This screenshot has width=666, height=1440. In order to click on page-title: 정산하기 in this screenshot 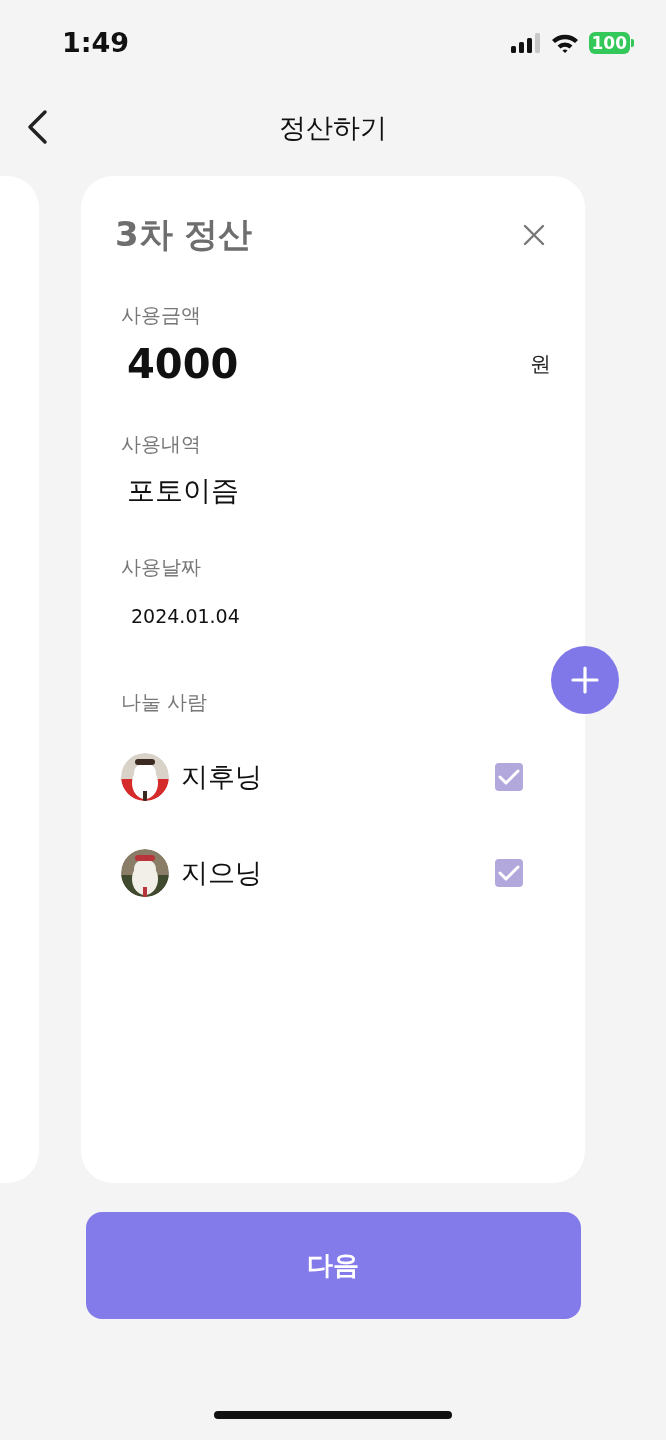, I will do `click(333, 127)`.